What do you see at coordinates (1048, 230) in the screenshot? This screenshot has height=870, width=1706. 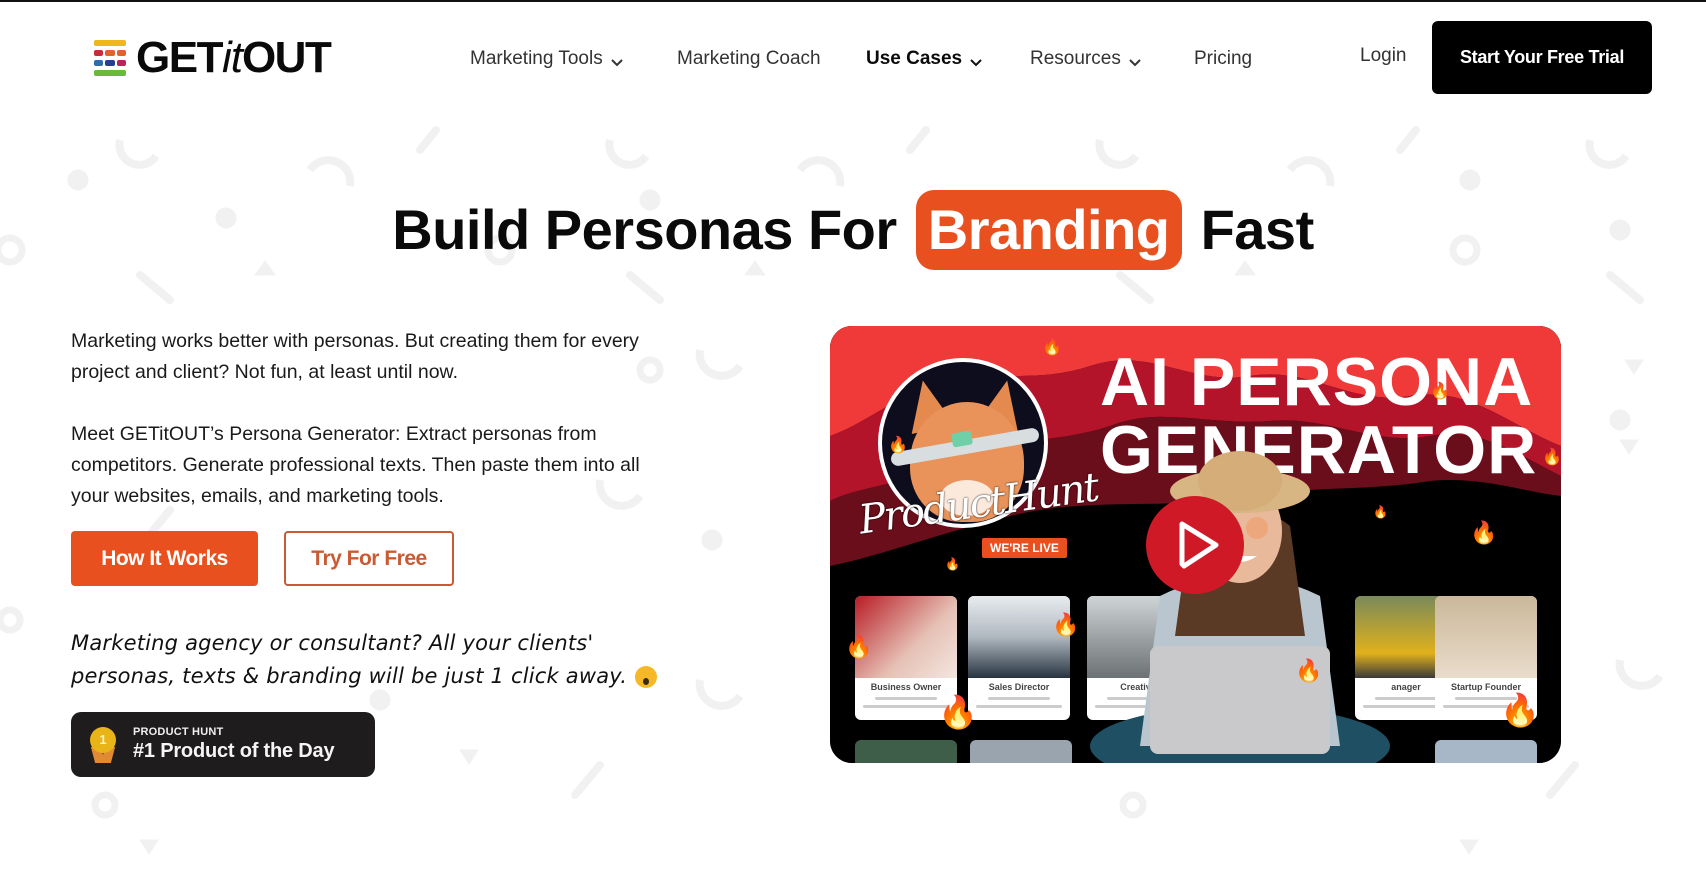 I see `hero-title-highlight: Branding` at bounding box center [1048, 230].